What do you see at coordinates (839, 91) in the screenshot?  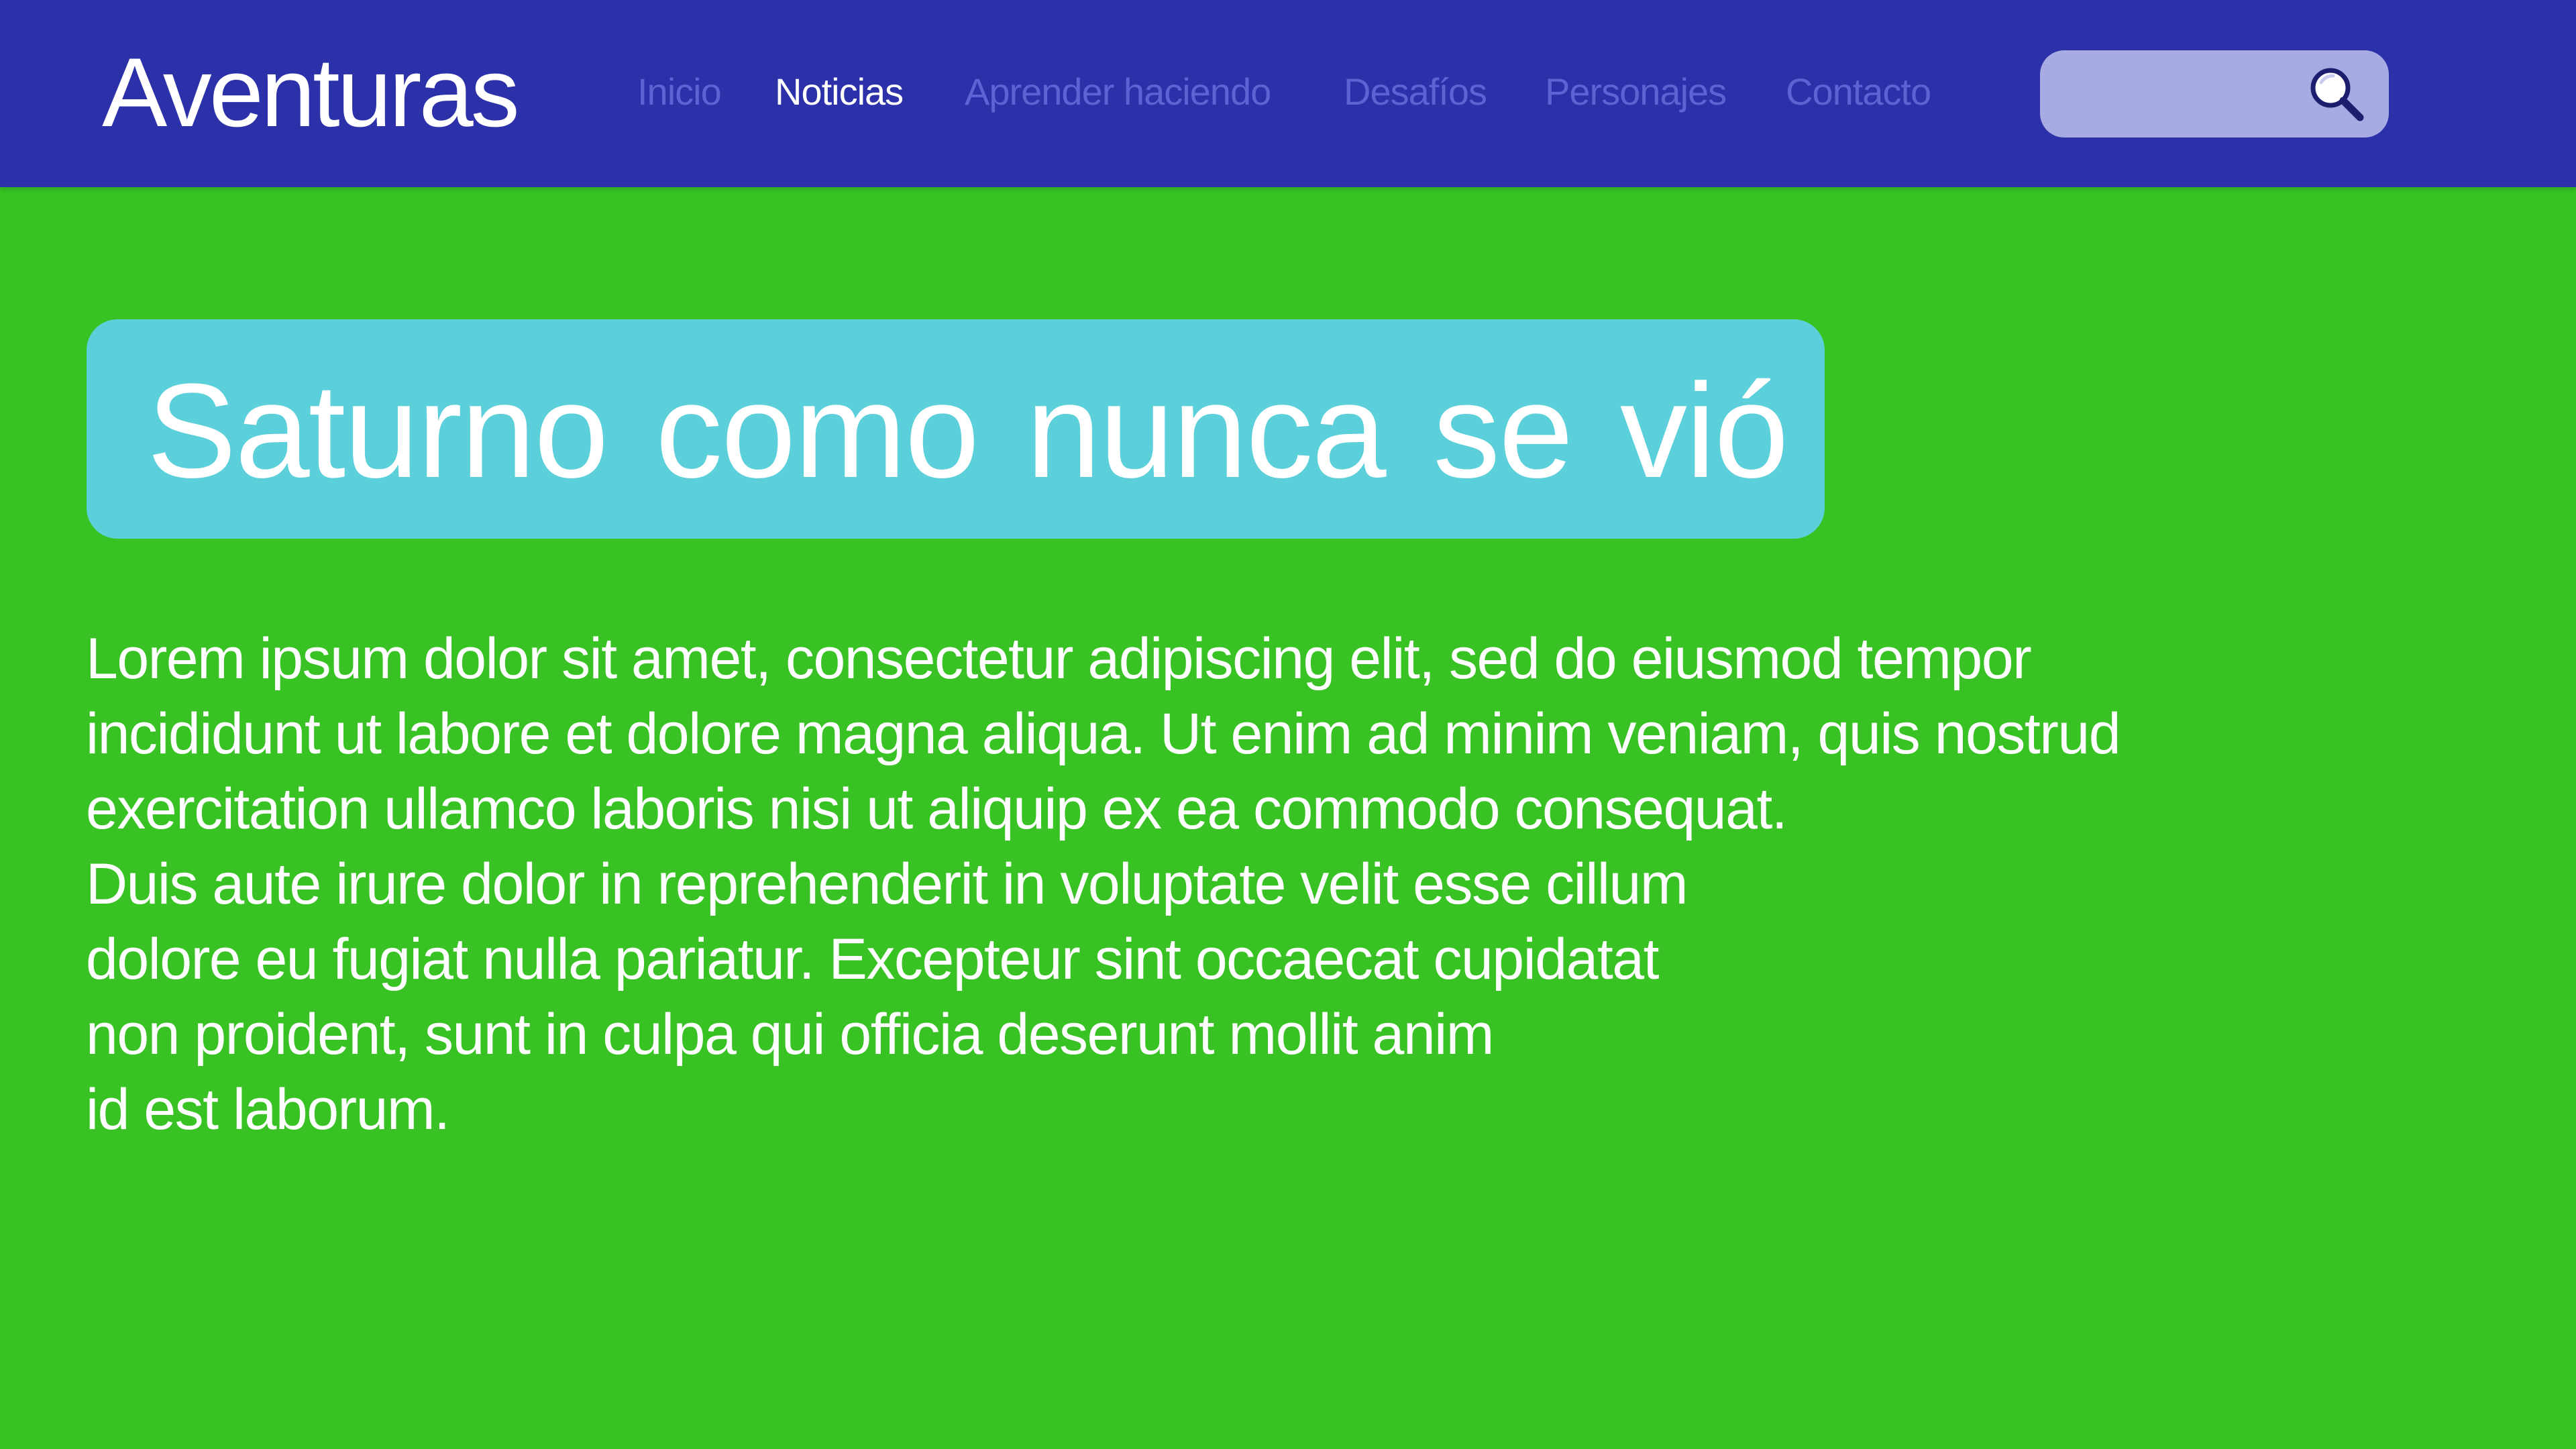 I see `nav-item-noticias: Noticias` at bounding box center [839, 91].